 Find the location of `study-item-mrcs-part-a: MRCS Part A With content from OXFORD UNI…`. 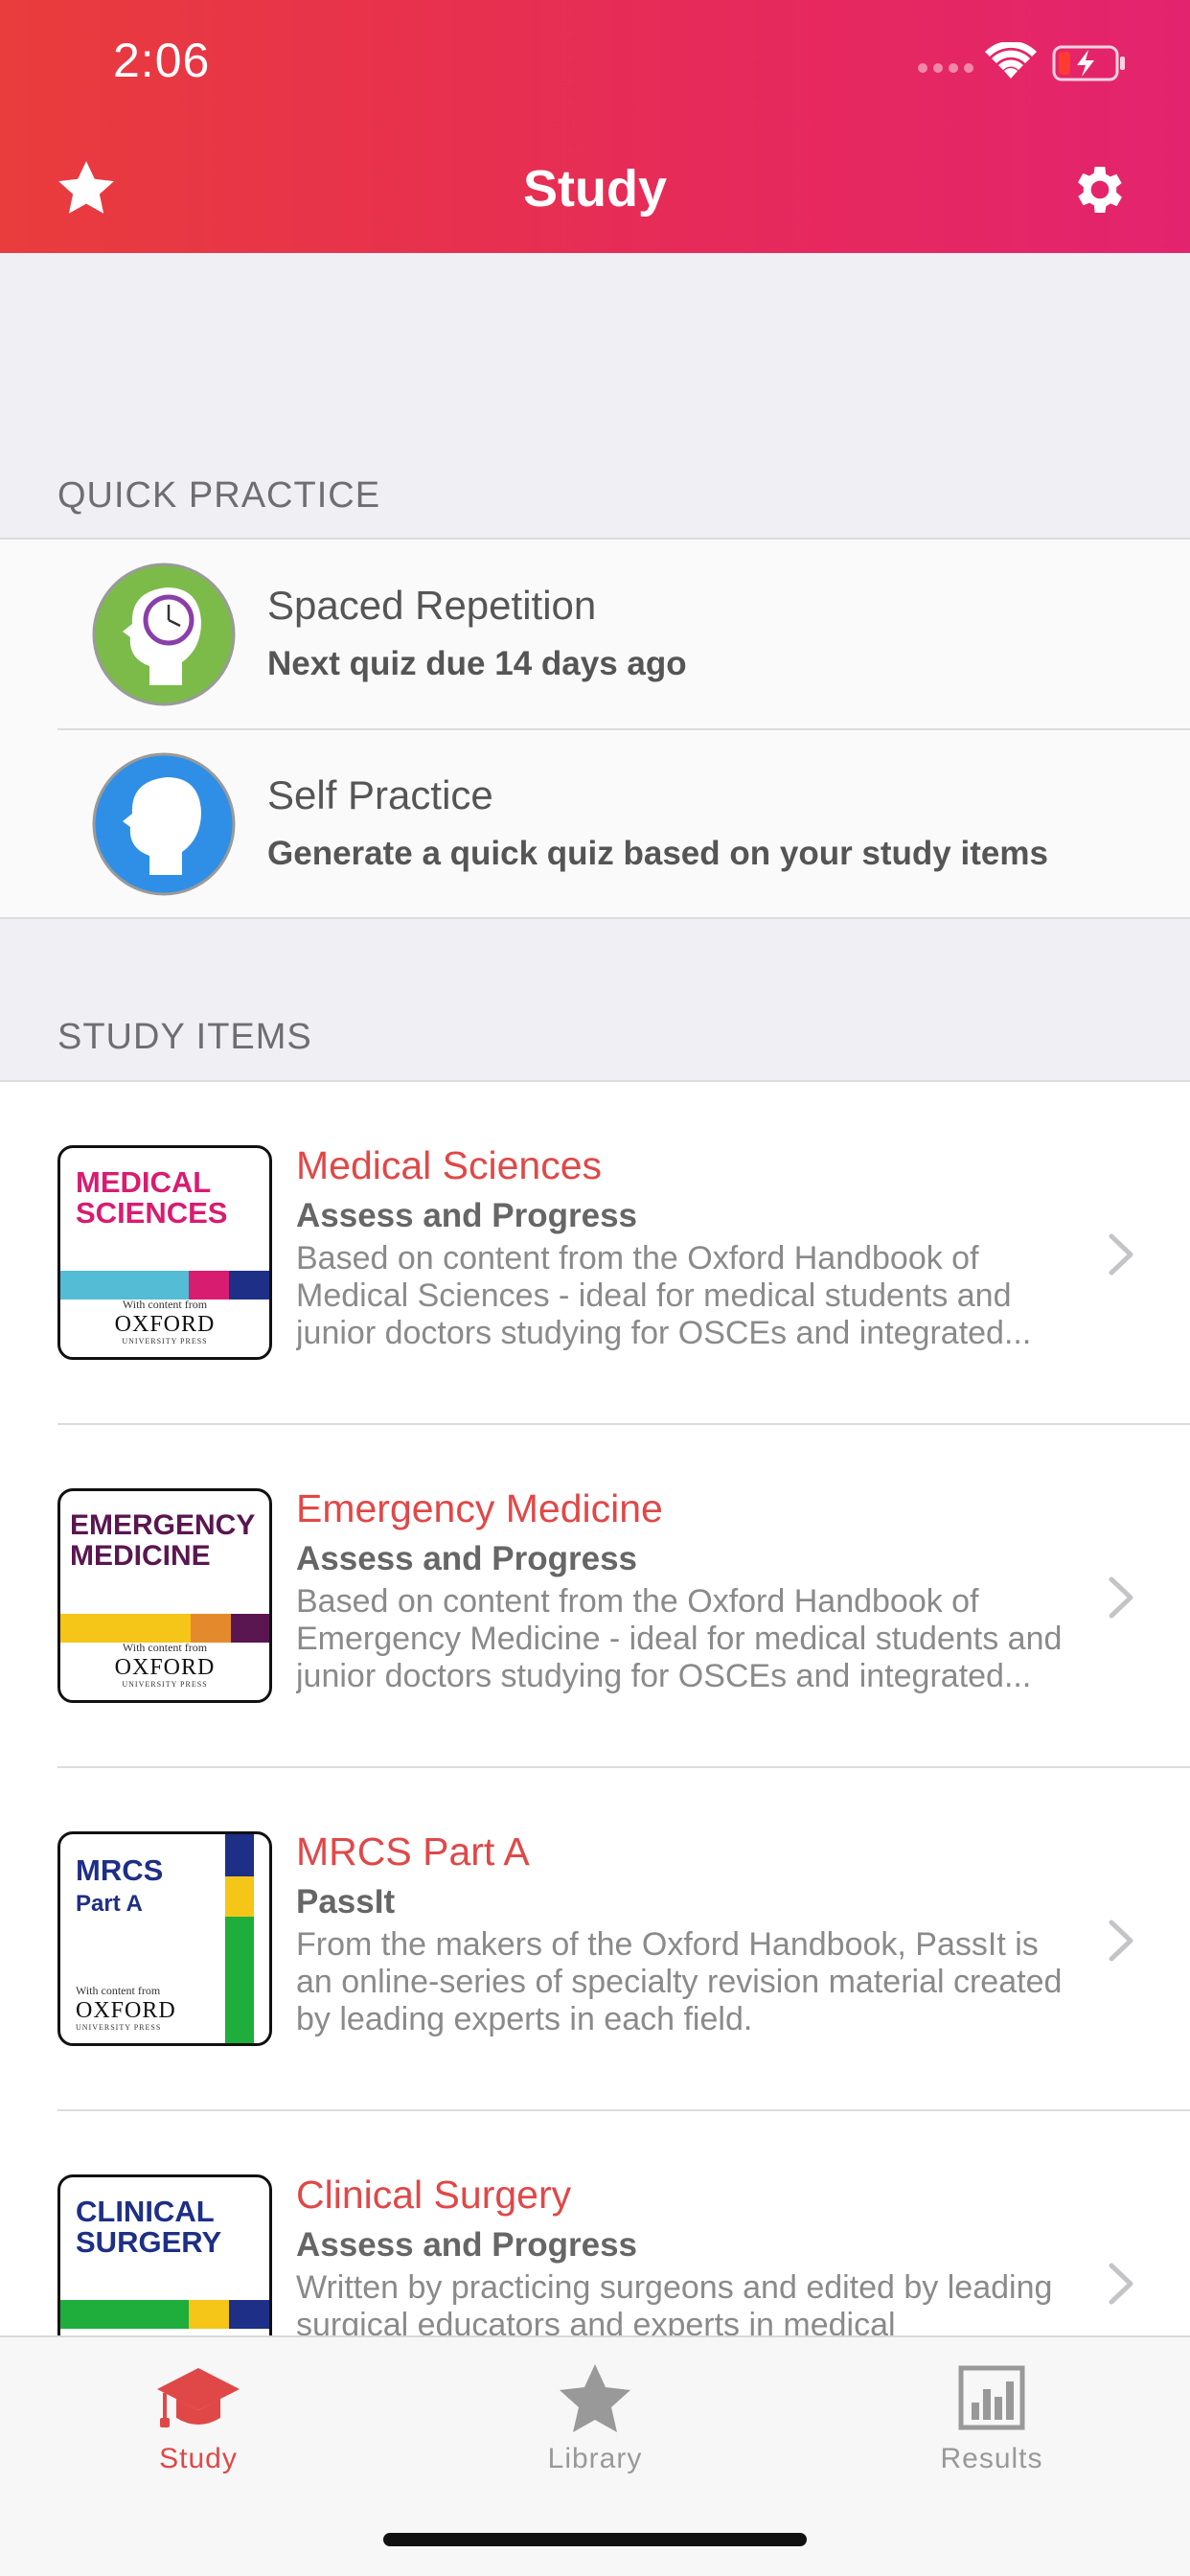

study-item-mrcs-part-a: MRCS Part A With content from OXFORD UNI… is located at coordinates (595, 1939).